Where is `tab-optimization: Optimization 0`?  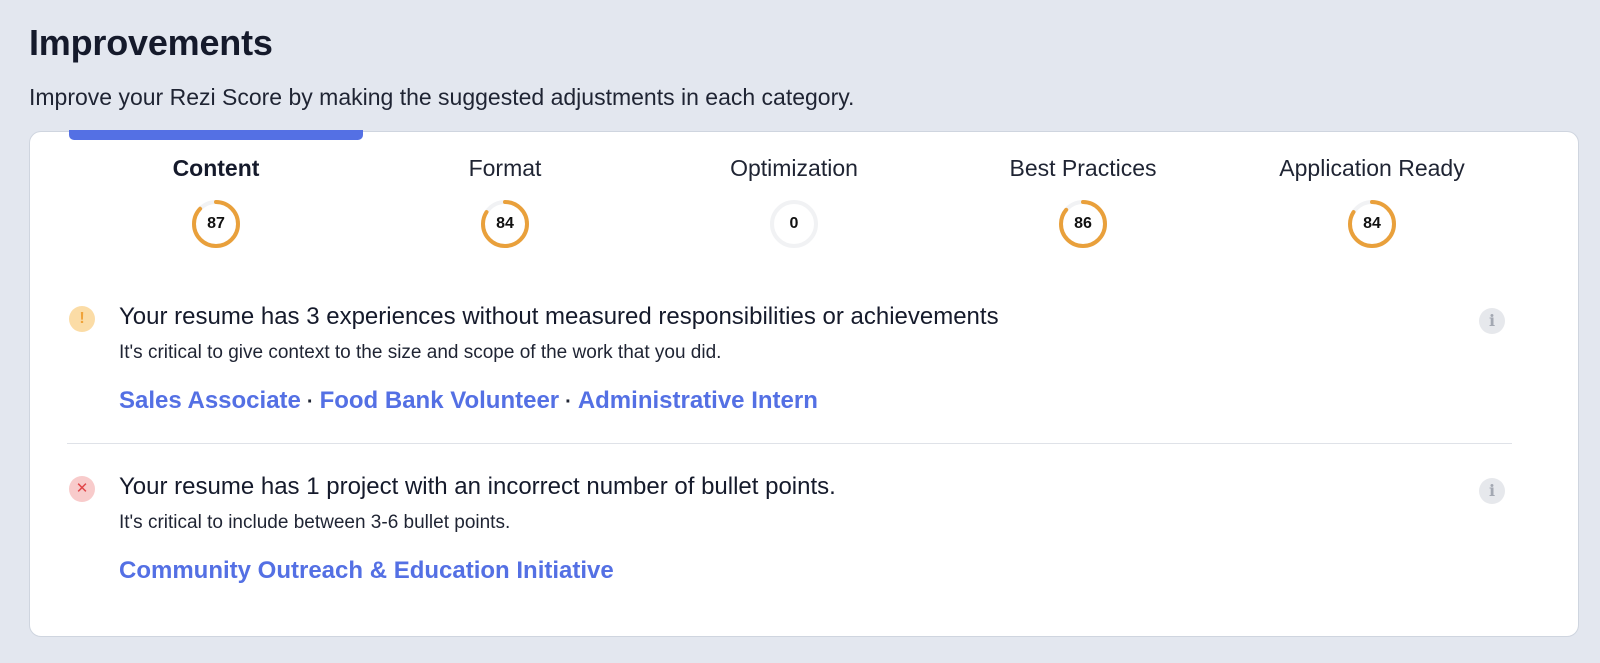
tab-optimization: Optimization 0 is located at coordinates (794, 207).